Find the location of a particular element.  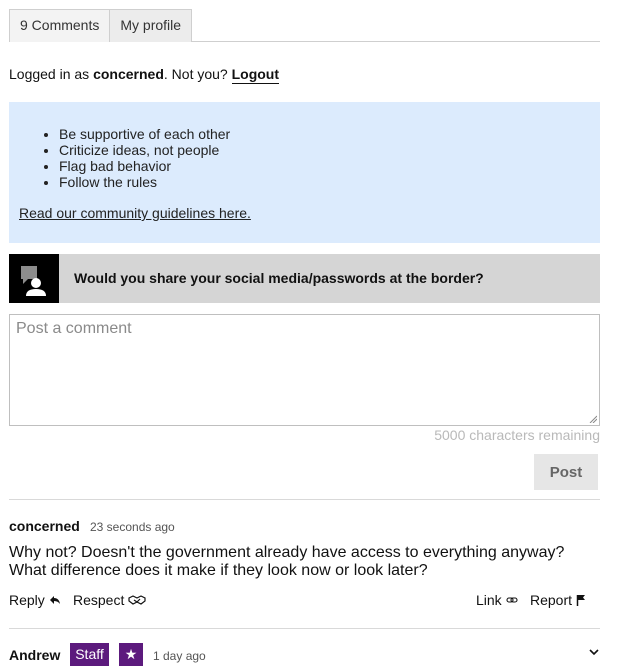

report-button: Report is located at coordinates (558, 600).